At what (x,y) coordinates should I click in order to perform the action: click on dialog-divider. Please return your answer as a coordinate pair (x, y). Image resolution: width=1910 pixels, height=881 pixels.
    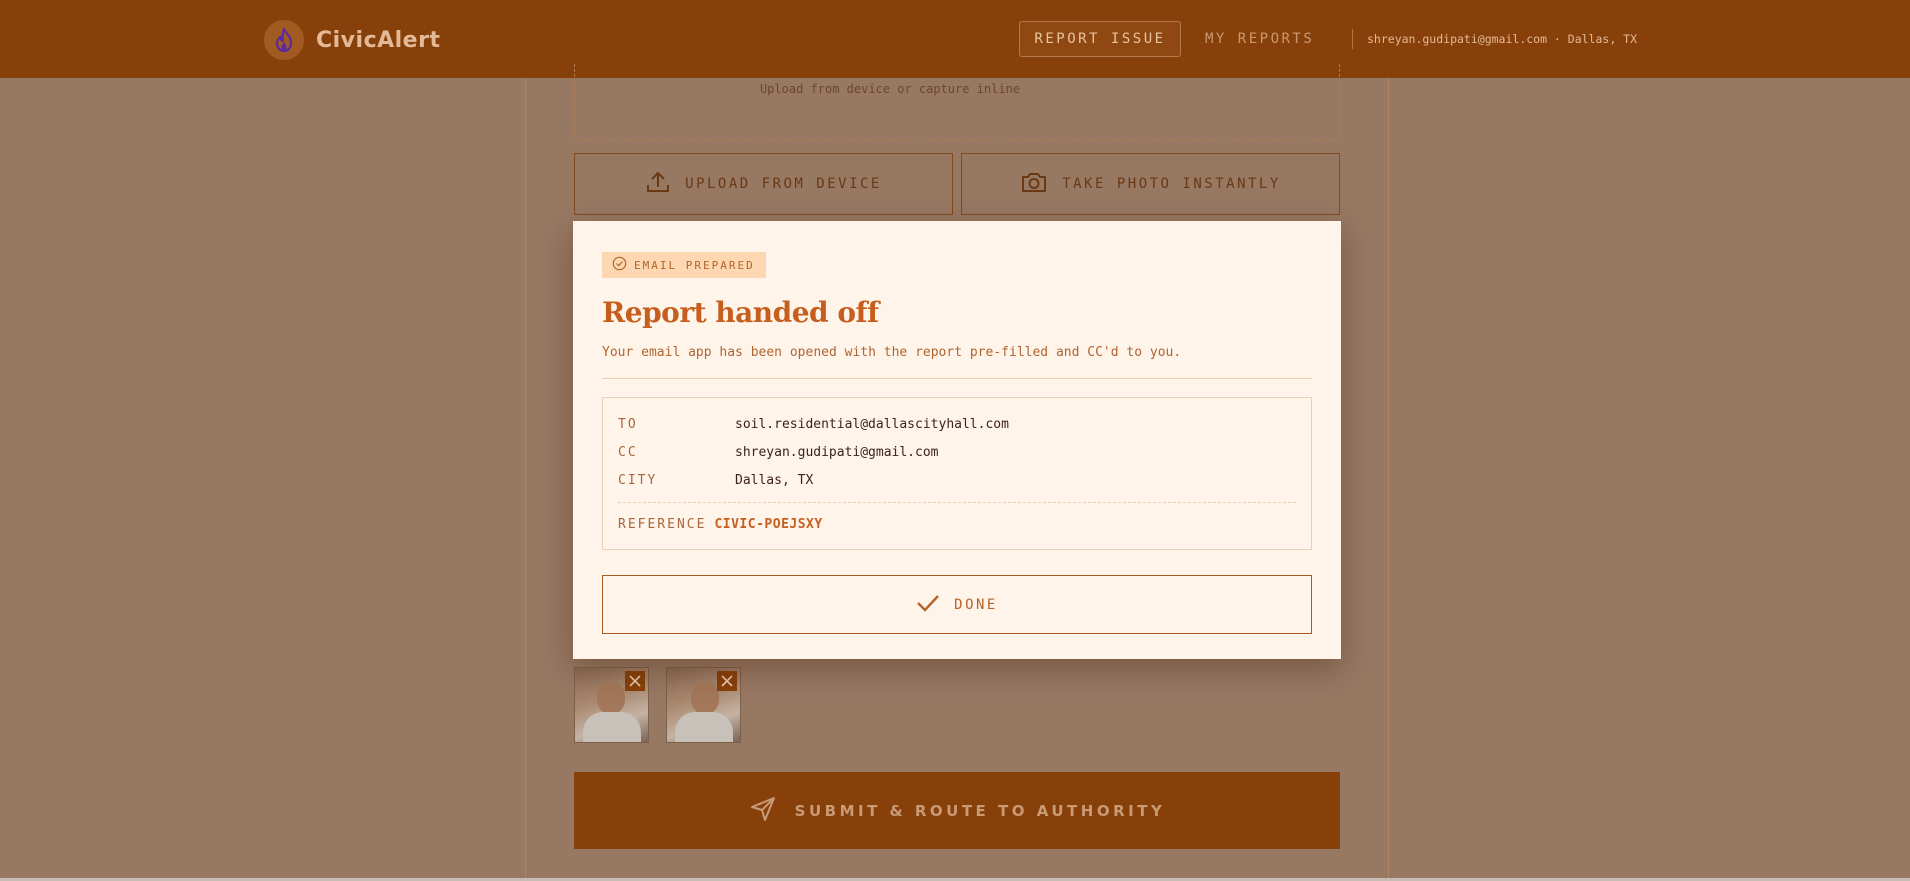
    Looking at the image, I should click on (957, 378).